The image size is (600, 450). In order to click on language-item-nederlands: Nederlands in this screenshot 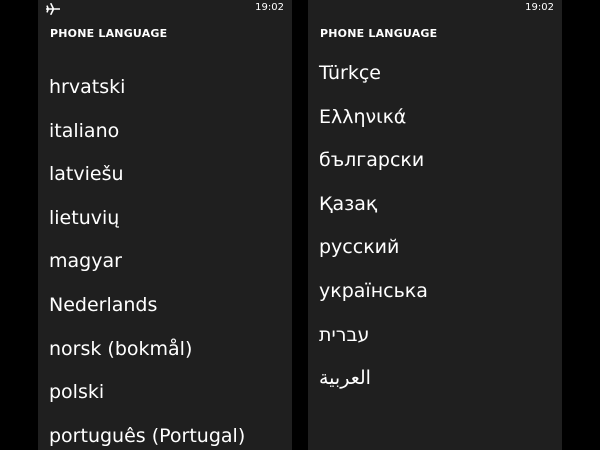, I will do `click(165, 306)`.